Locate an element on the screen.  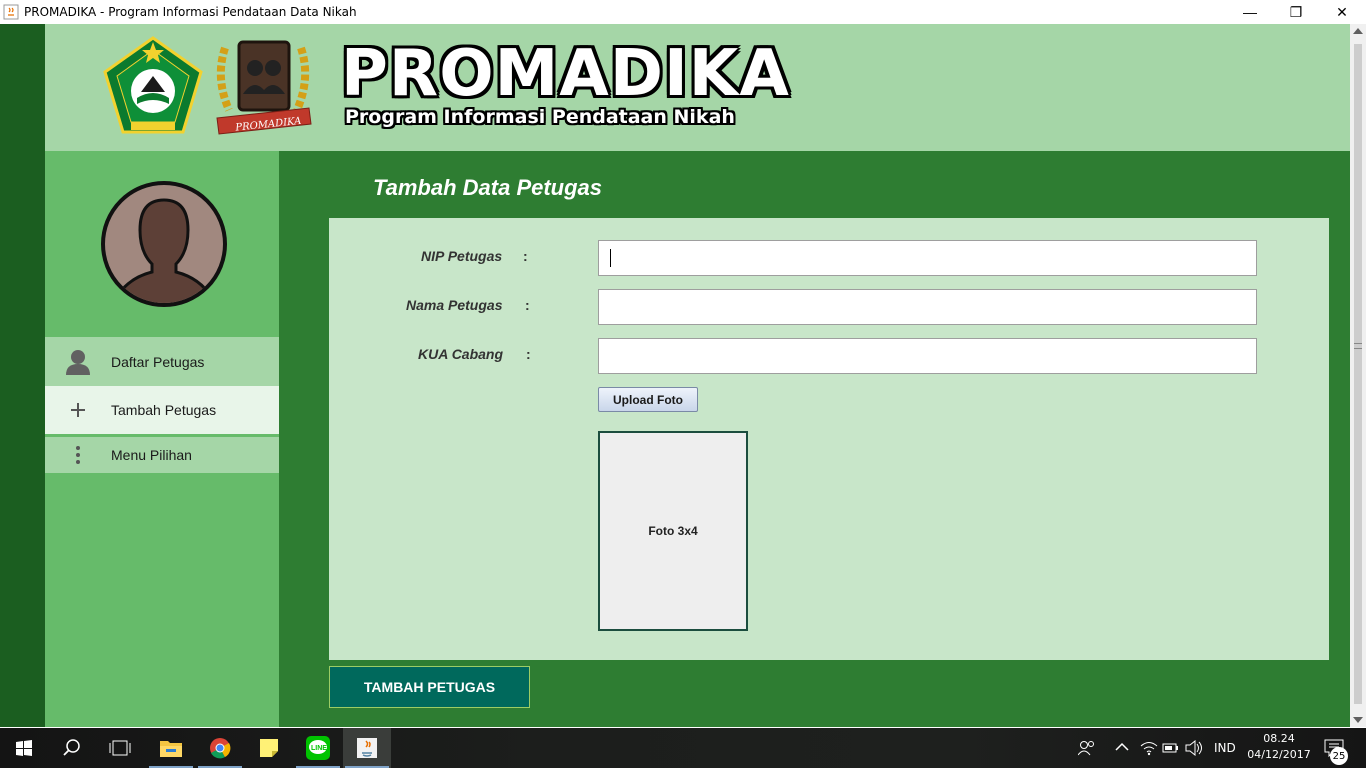
scroll-thumb is located at coordinates (1358, 374).